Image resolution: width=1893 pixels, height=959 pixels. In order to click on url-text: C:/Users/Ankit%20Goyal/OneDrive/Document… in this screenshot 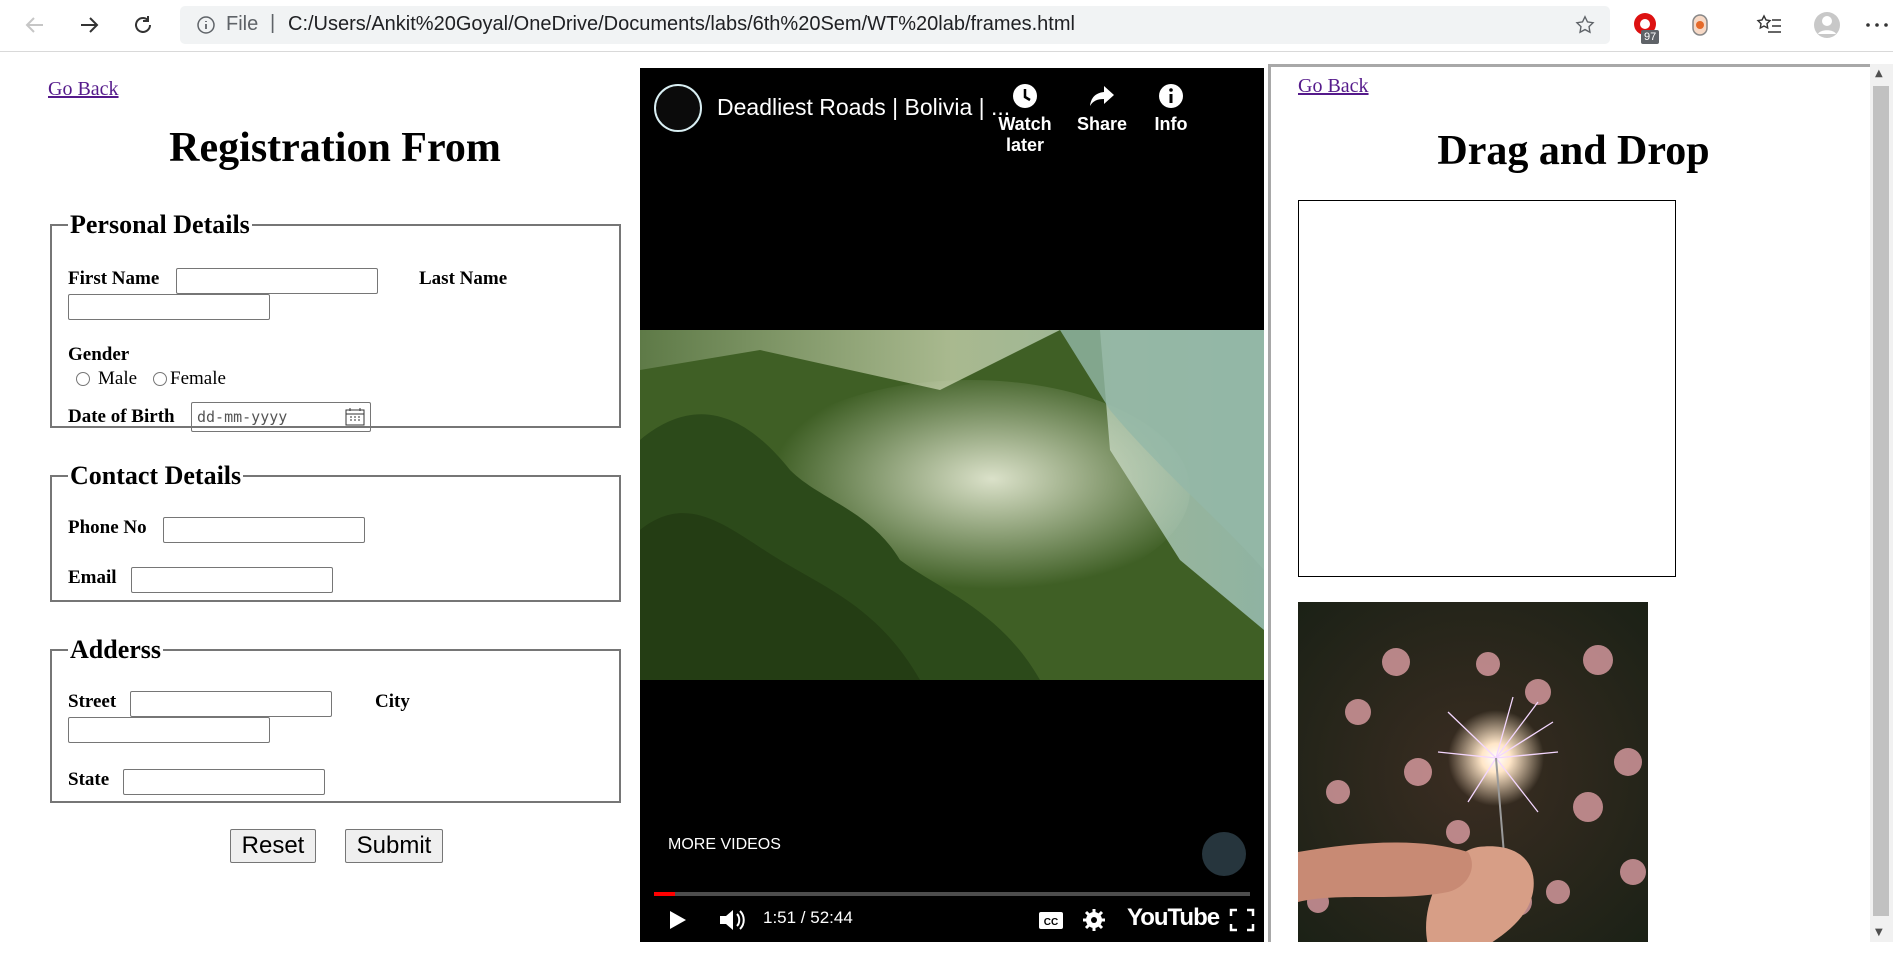, I will do `click(681, 24)`.